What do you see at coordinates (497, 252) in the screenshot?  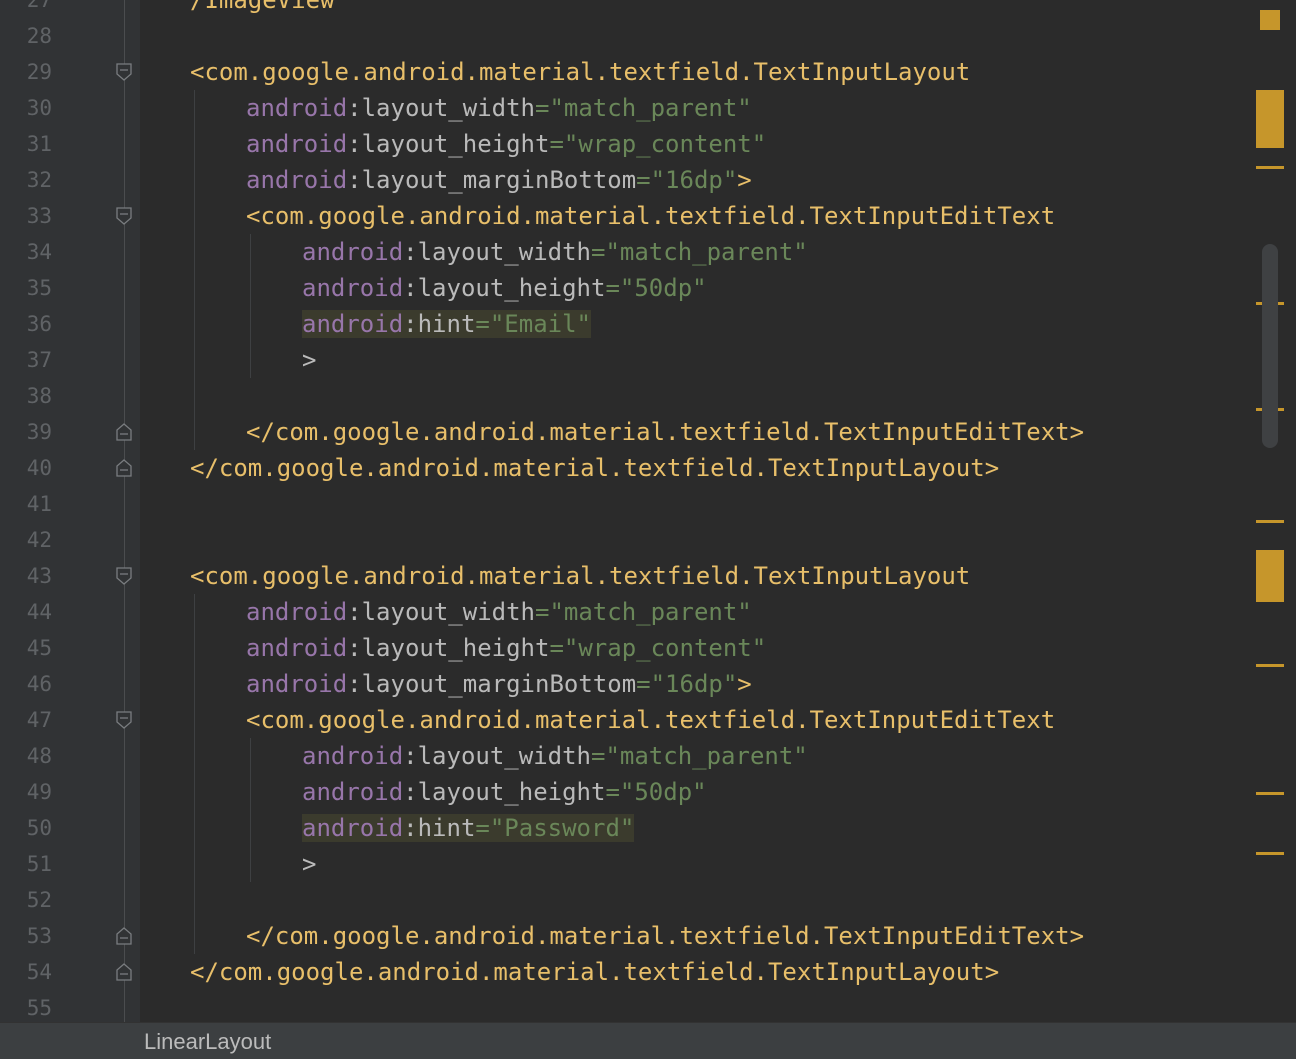 I see `code-token: :layout_width` at bounding box center [497, 252].